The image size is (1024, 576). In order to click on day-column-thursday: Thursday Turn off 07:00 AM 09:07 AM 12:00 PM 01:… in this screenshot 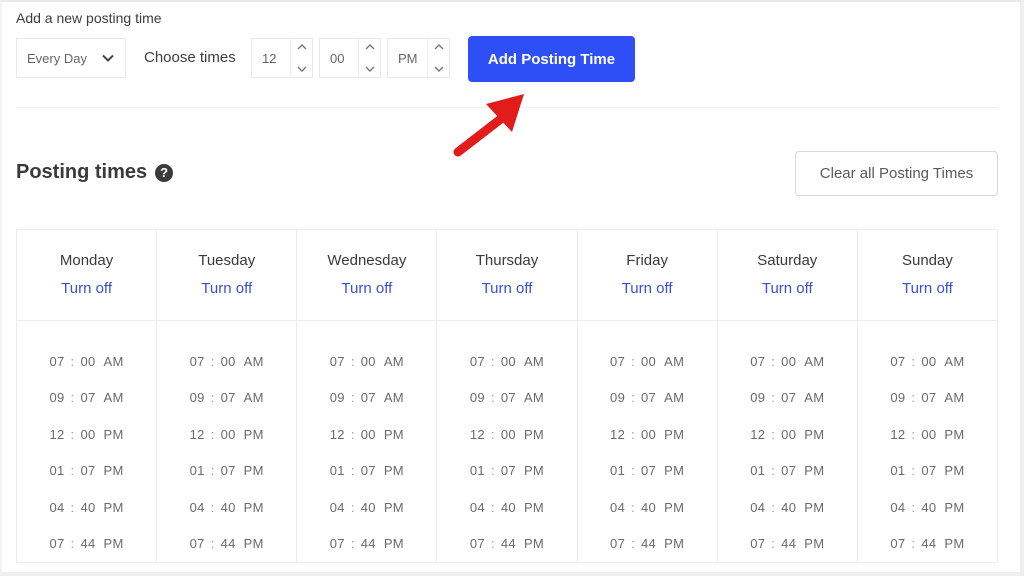, I will do `click(507, 396)`.